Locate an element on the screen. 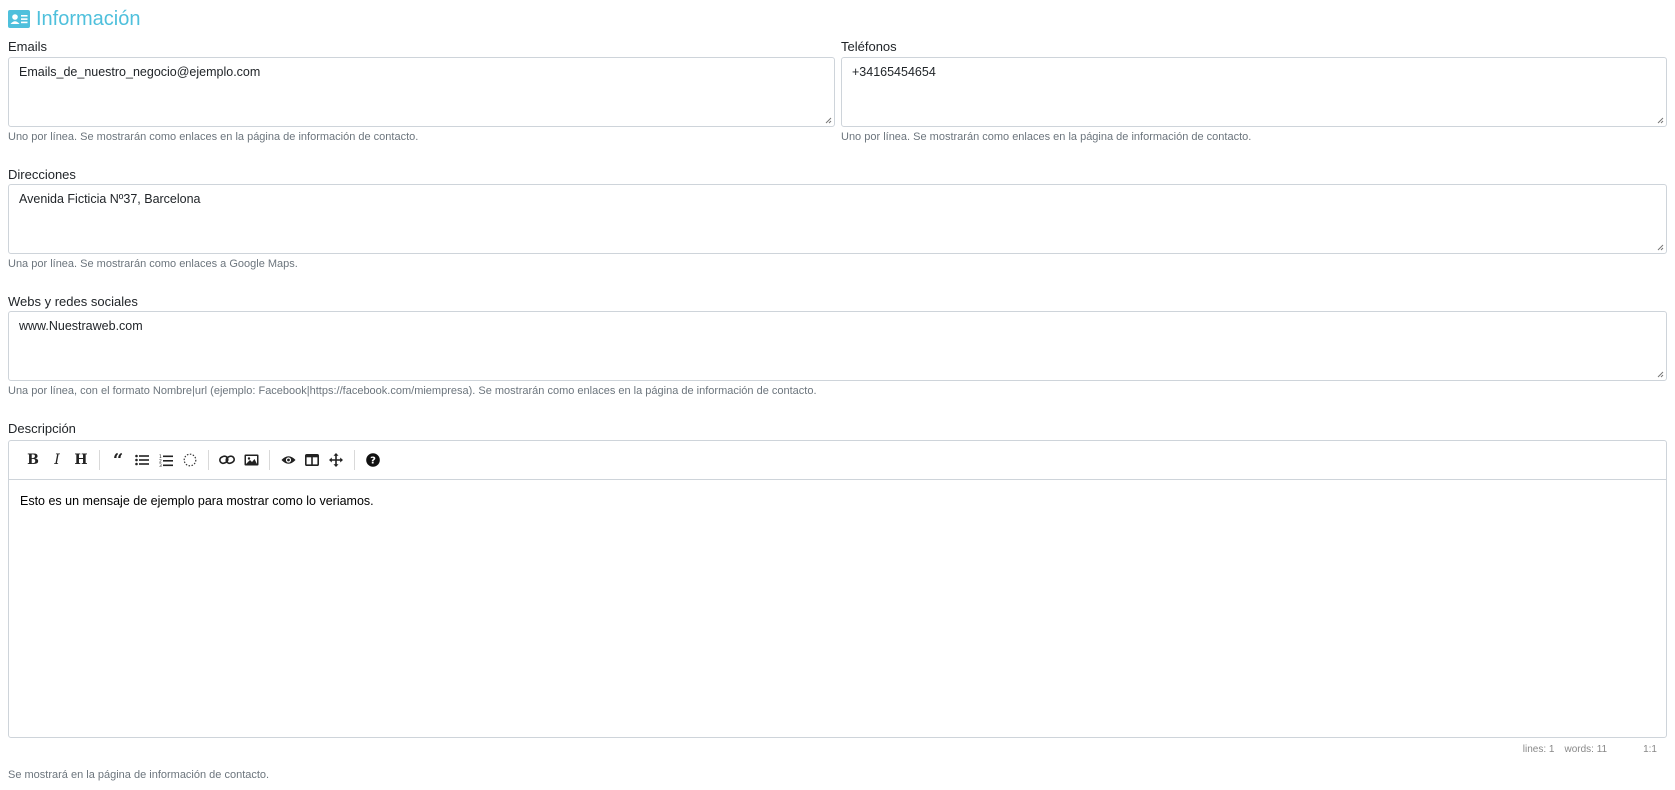  fullscreen-icon is located at coordinates (336, 460).